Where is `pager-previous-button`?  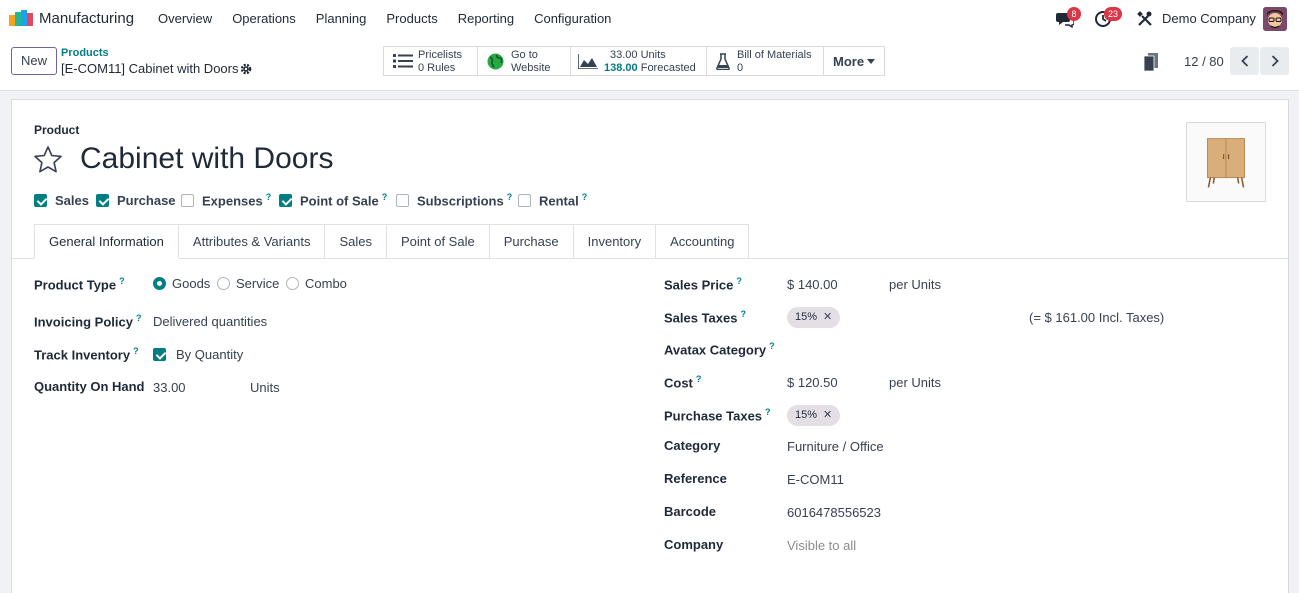 pager-previous-button is located at coordinates (1244, 61).